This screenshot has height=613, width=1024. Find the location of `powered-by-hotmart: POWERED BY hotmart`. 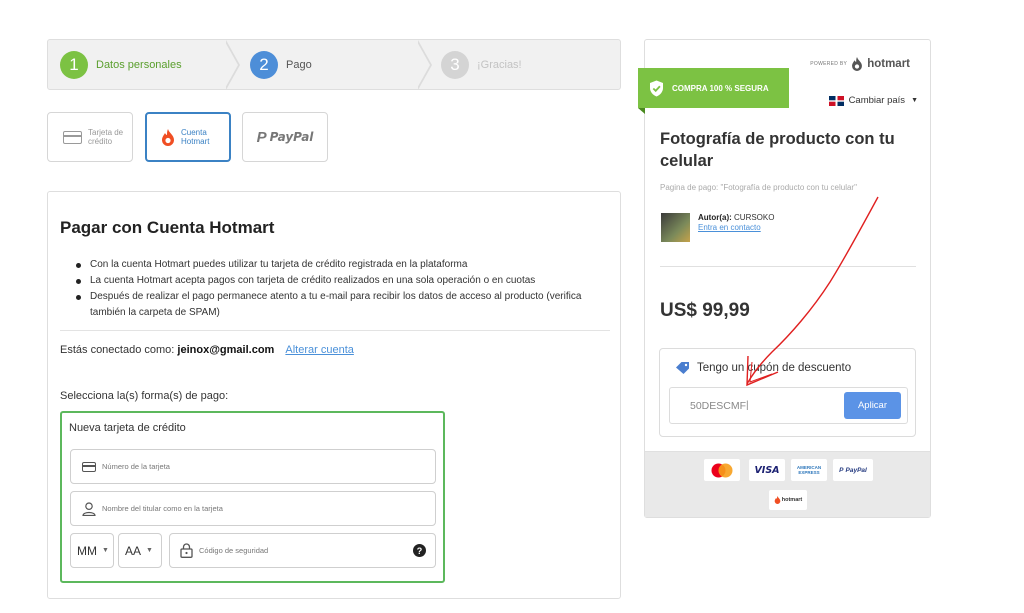

powered-by-hotmart: POWERED BY hotmart is located at coordinates (860, 64).